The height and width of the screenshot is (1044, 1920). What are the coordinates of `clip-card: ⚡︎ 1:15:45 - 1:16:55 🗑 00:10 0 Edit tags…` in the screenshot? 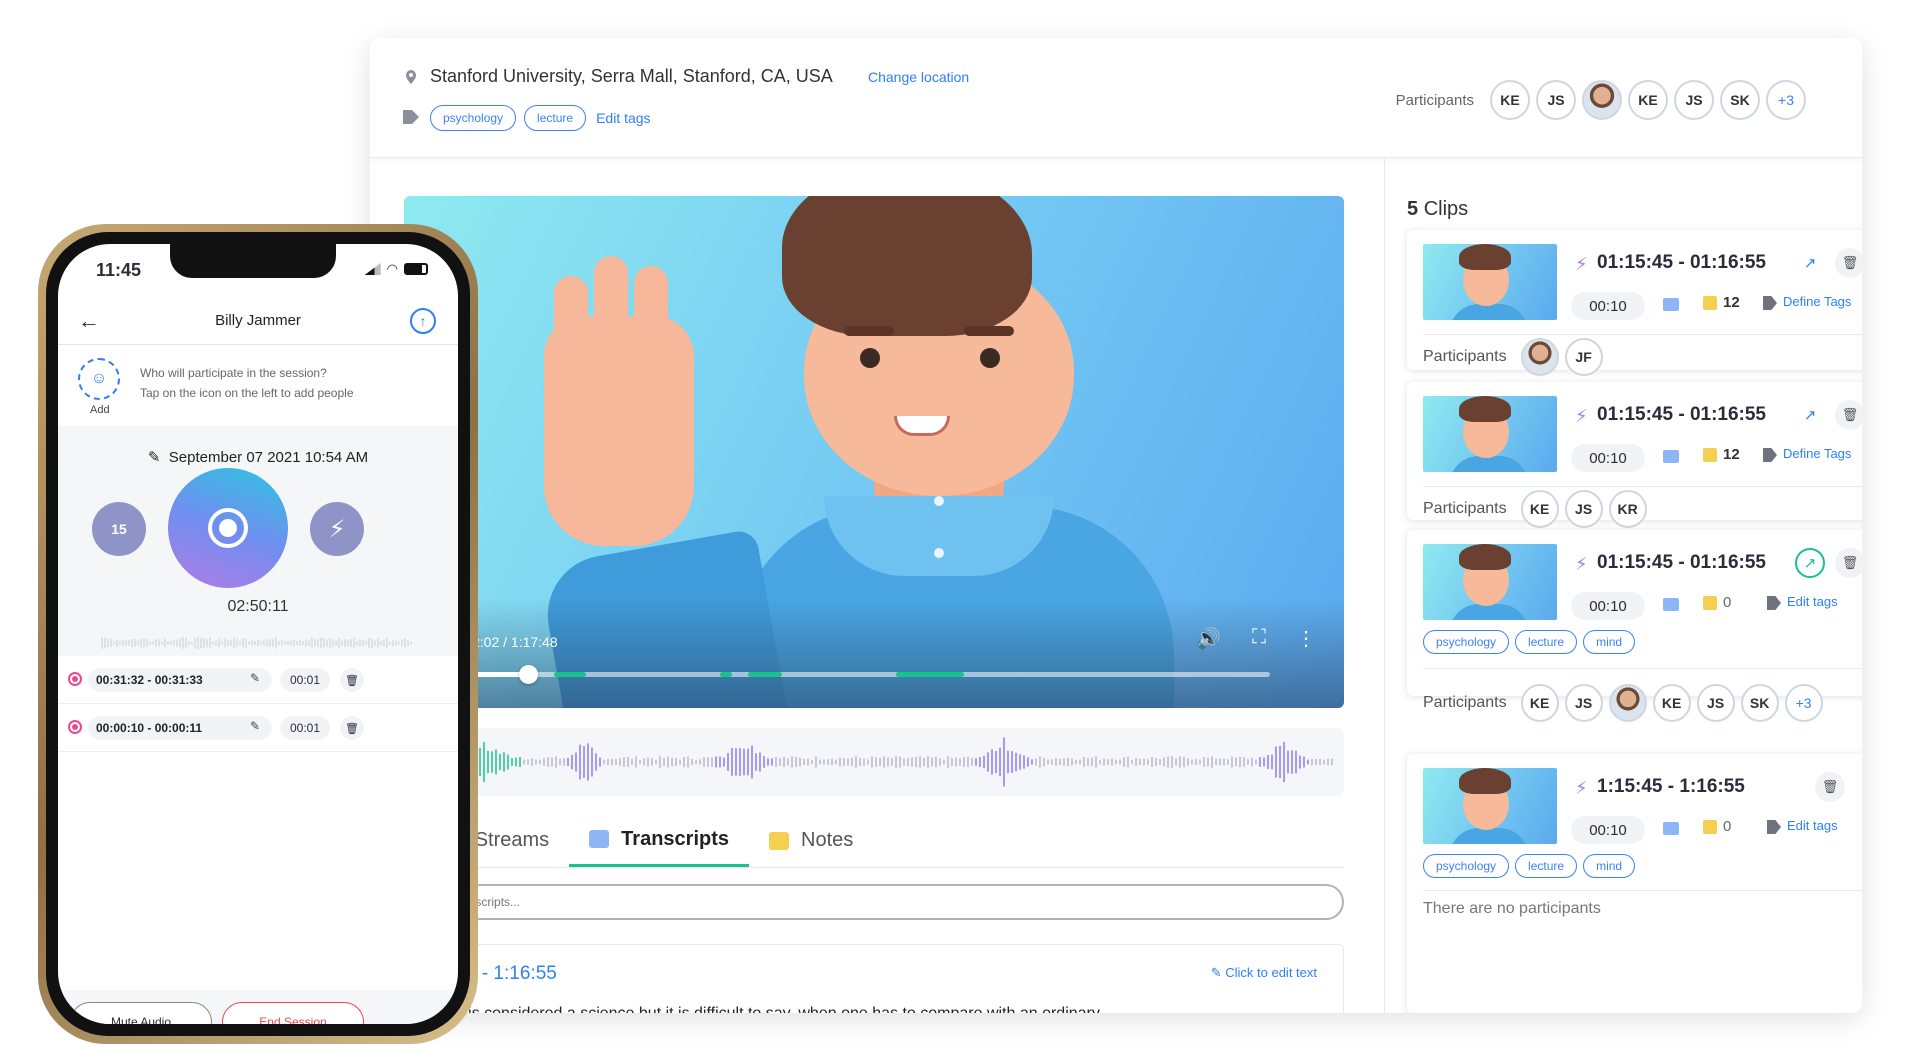 It's located at (1634, 883).